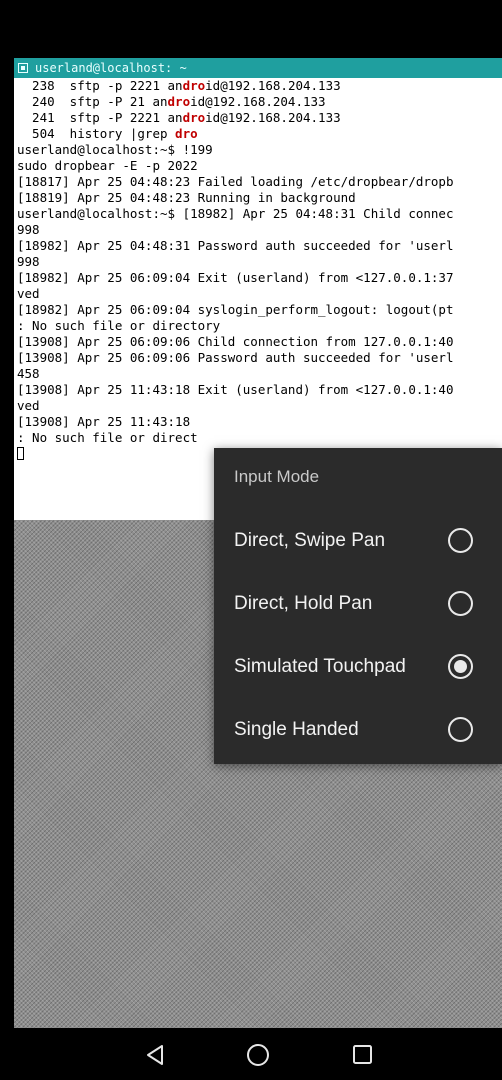 This screenshot has height=1080, width=502. Describe the element at coordinates (259, 166) in the screenshot. I see `terminal-line: sudo dropbear -E -p 2022` at that location.